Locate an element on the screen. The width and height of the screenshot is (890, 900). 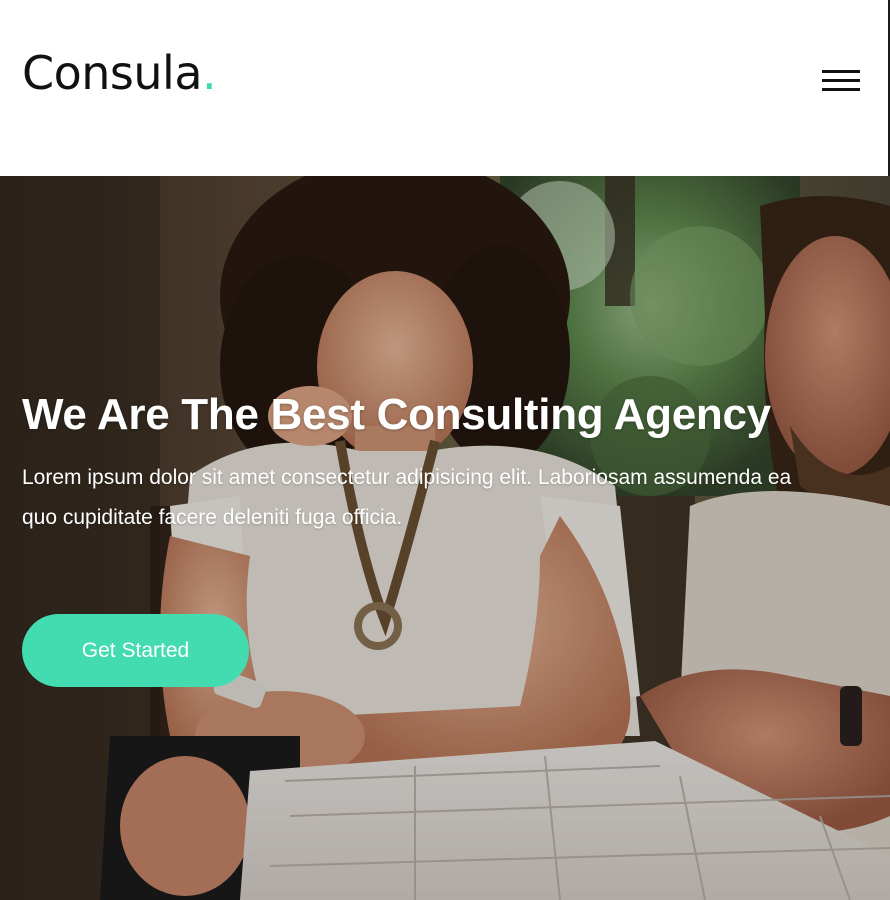
hamburger-menu-icon is located at coordinates (841, 83).